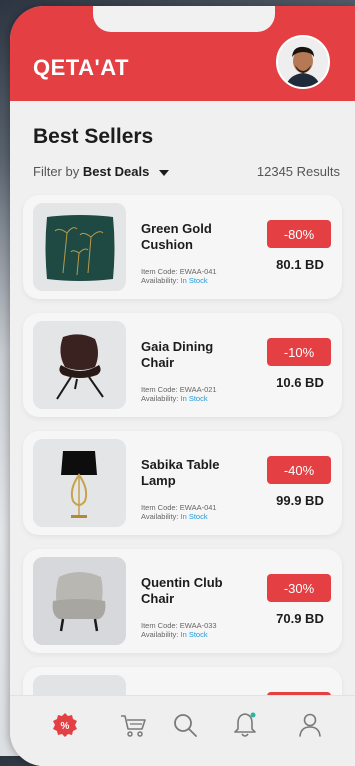 This screenshot has height=766, width=355. I want to click on bottom-nav: %, so click(182, 730).